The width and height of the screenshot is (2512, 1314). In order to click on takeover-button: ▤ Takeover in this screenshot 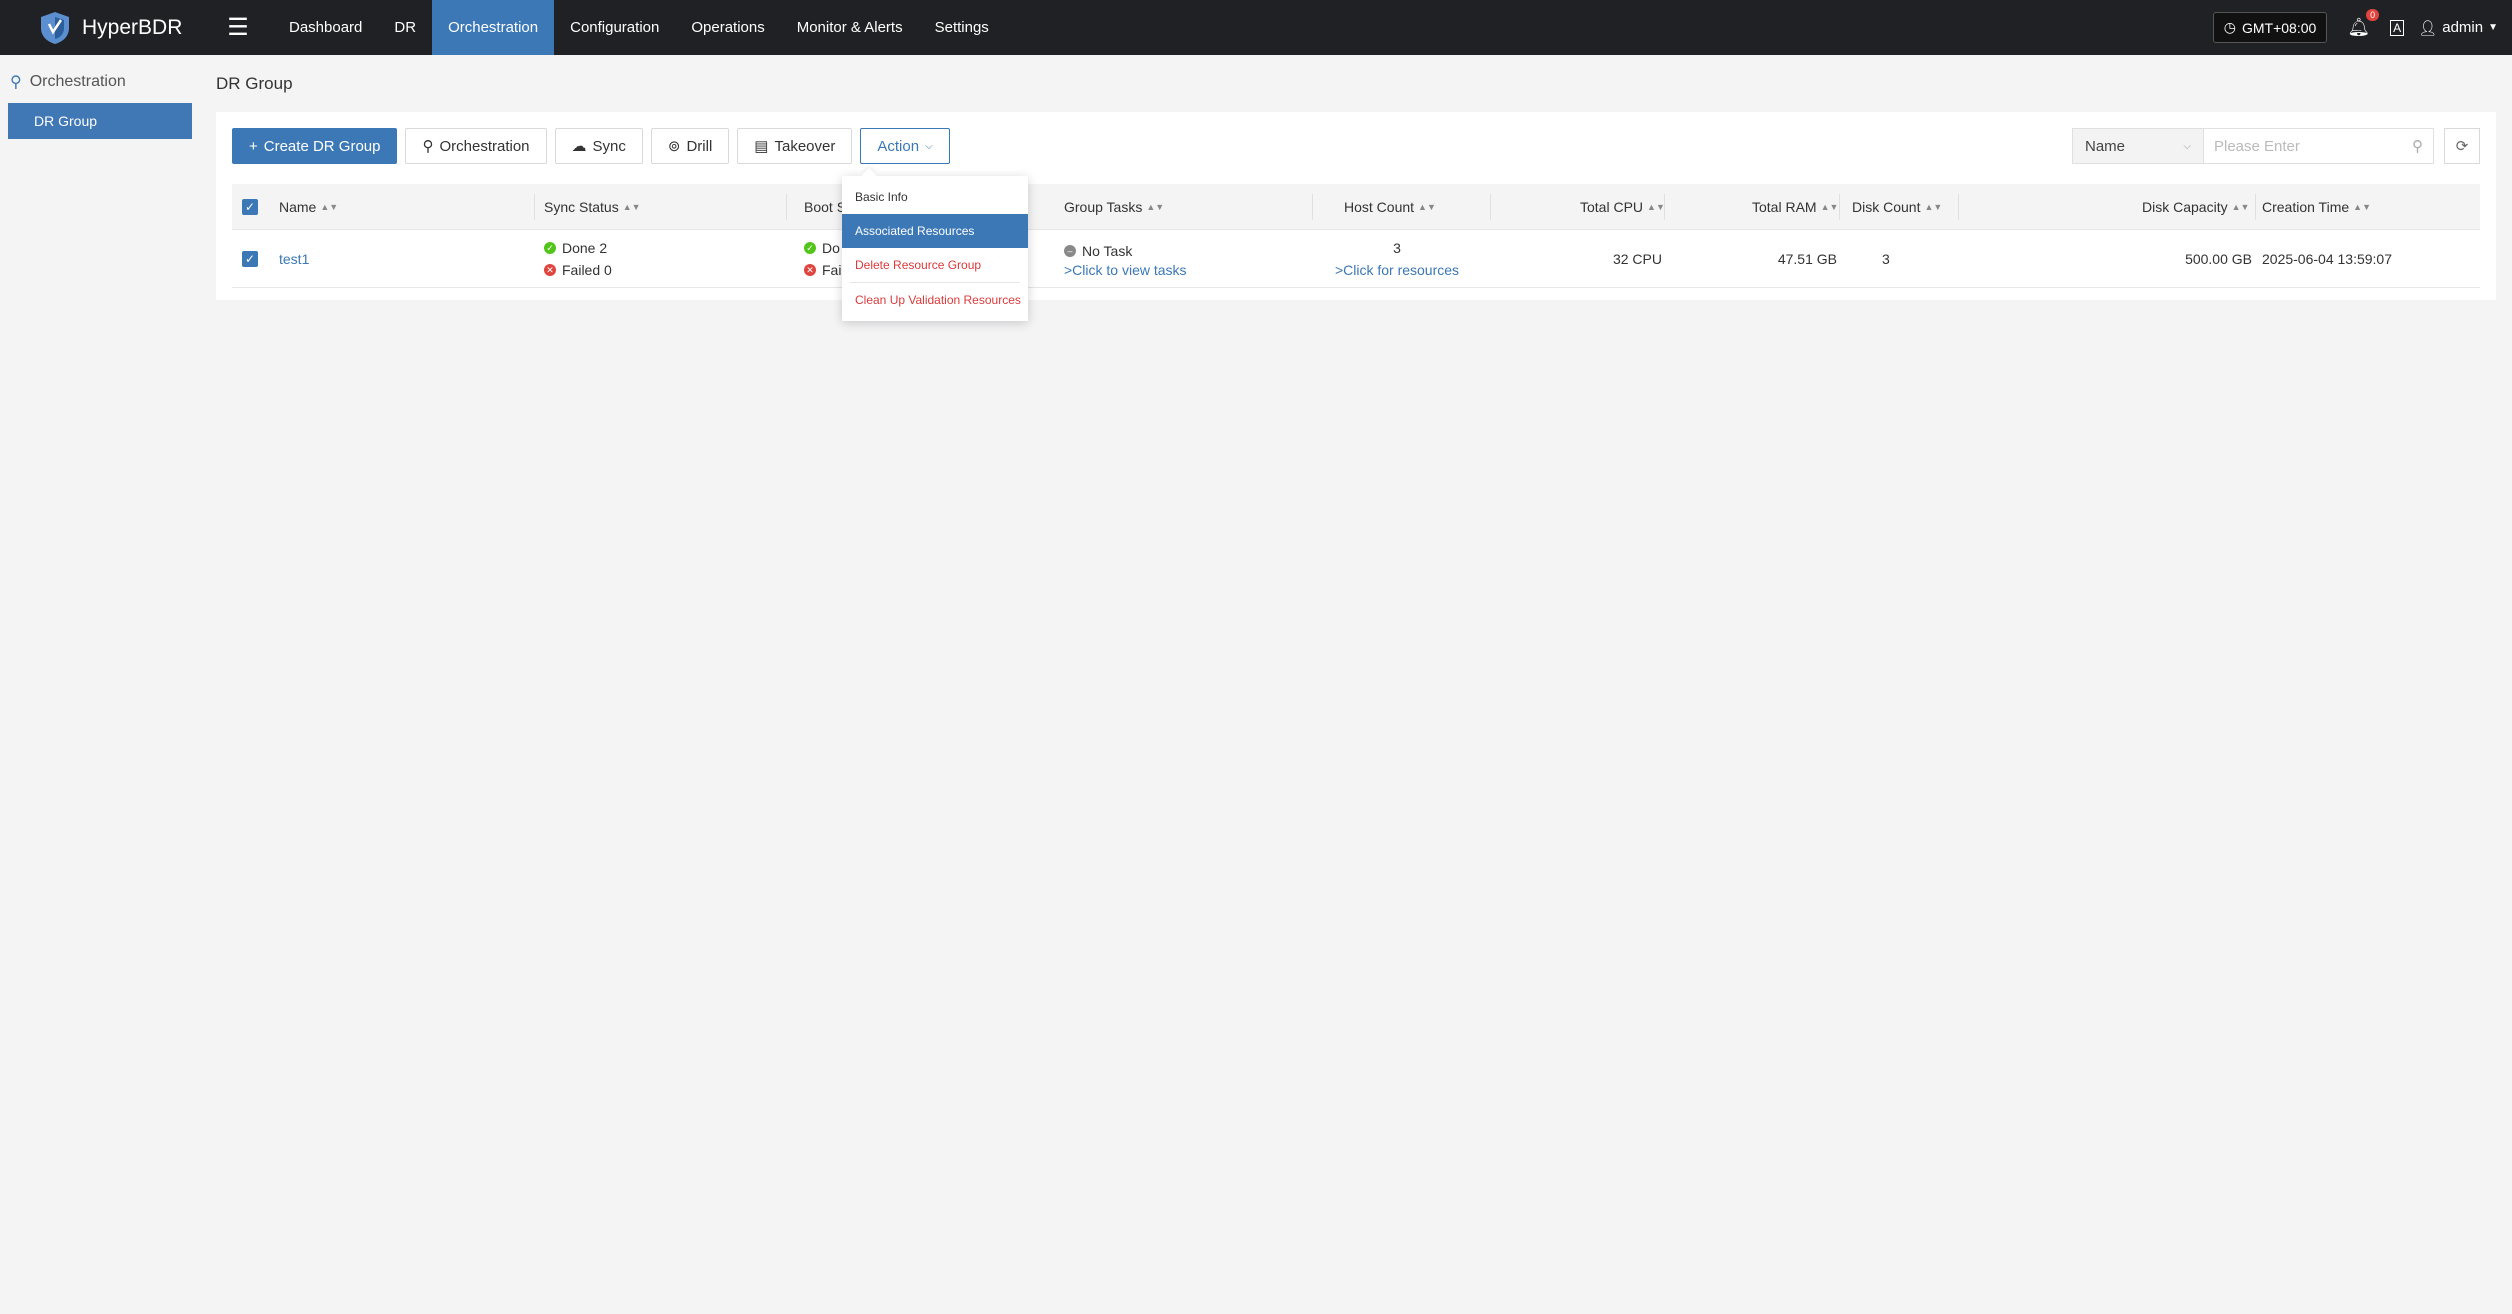, I will do `click(795, 146)`.